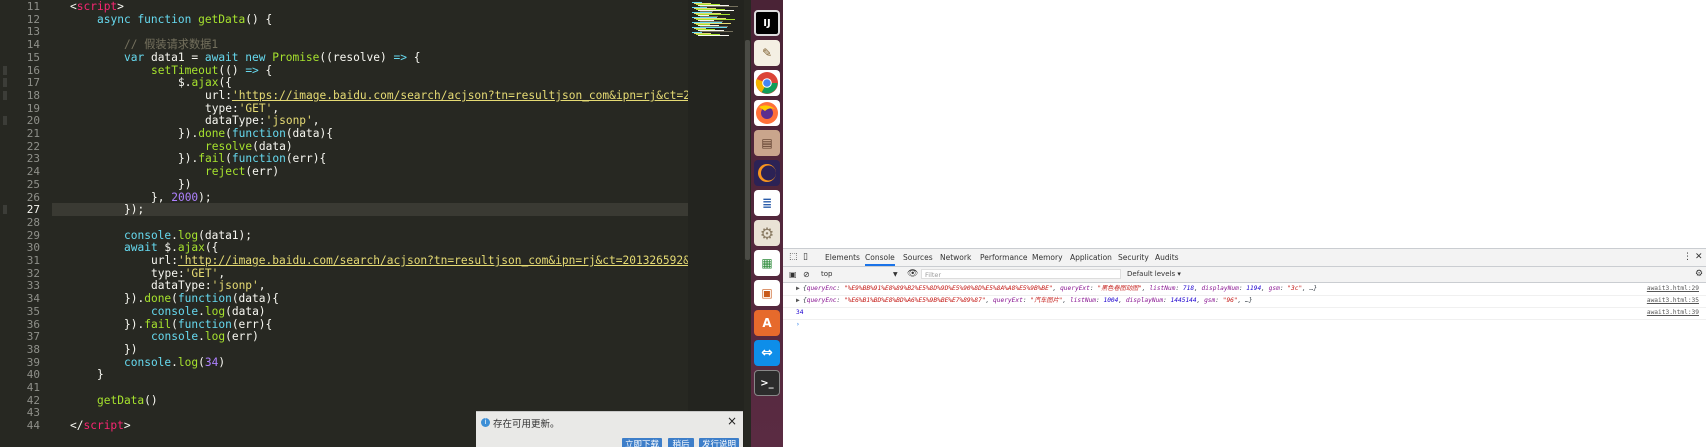 This screenshot has height=448, width=1706. What do you see at coordinates (127, 400) in the screenshot?
I see `code-line: getData()` at bounding box center [127, 400].